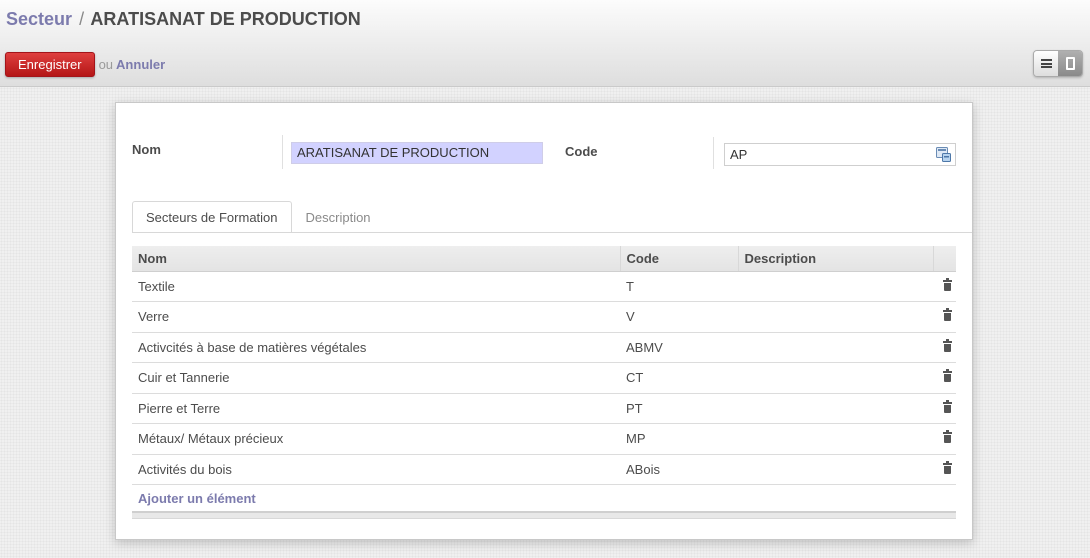  What do you see at coordinates (679, 438) in the screenshot?
I see `cell-code: MP` at bounding box center [679, 438].